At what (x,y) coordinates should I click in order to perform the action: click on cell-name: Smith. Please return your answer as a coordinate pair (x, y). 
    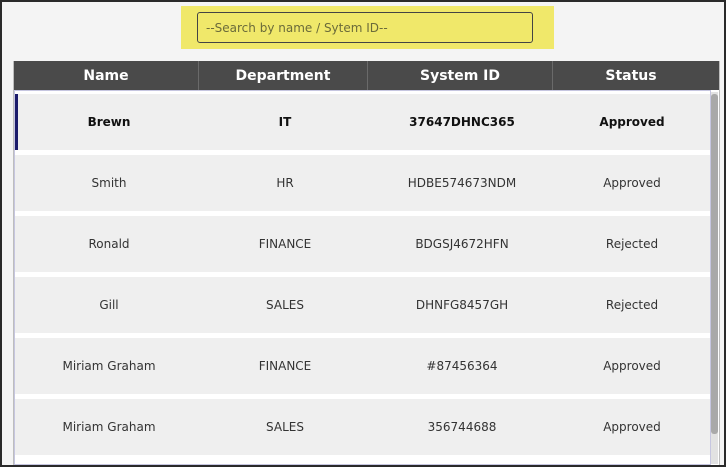
    Looking at the image, I should click on (109, 183).